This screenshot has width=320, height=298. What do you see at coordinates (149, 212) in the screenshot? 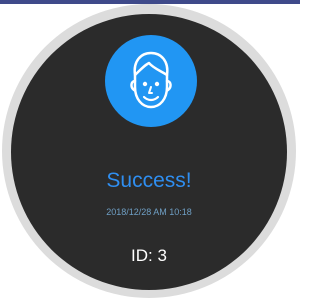
I see `timestamp: 2018/12/28 AM 10:18` at bounding box center [149, 212].